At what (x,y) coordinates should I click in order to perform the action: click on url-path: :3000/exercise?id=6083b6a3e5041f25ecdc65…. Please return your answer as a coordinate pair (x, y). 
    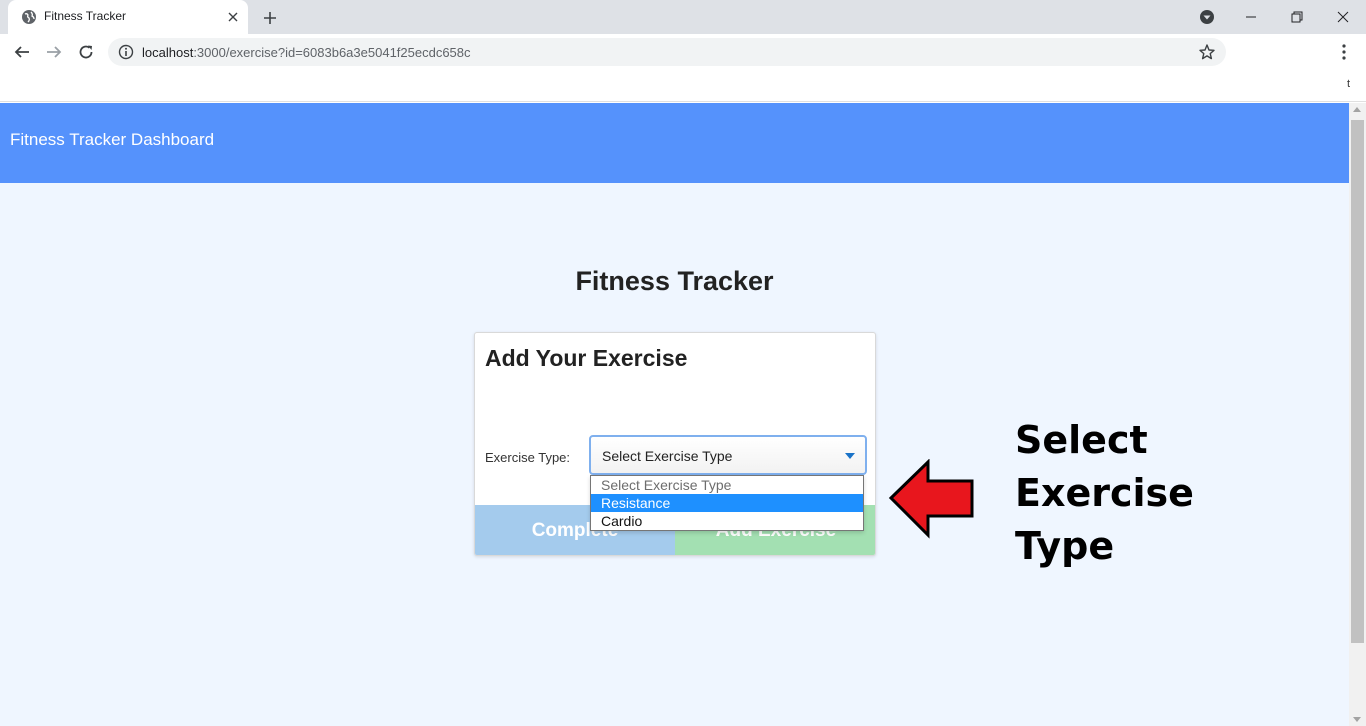
    Looking at the image, I should click on (332, 52).